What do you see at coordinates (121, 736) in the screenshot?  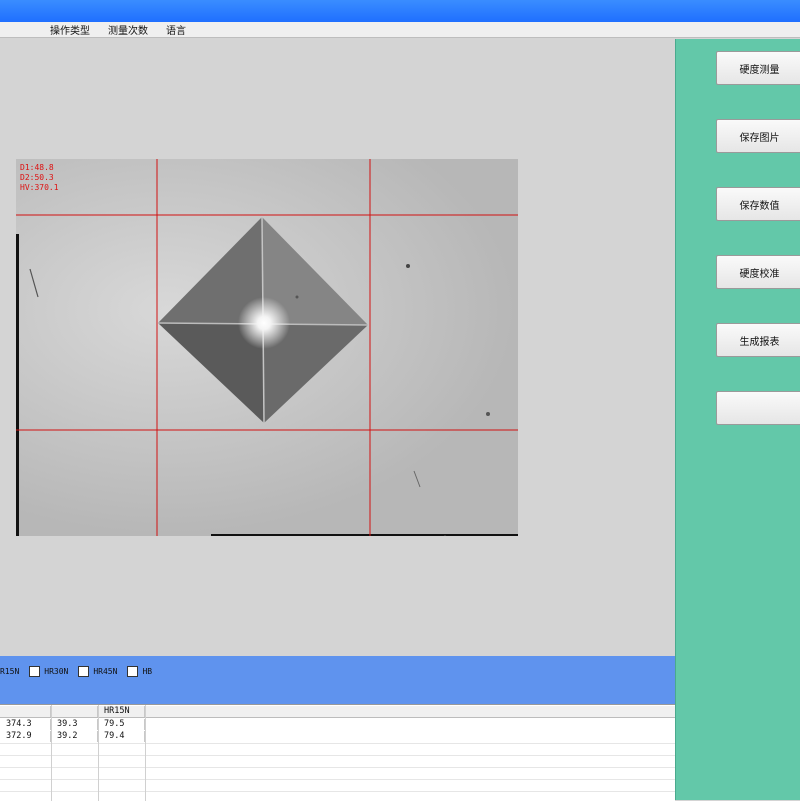 I see `table-cell: 79.4` at bounding box center [121, 736].